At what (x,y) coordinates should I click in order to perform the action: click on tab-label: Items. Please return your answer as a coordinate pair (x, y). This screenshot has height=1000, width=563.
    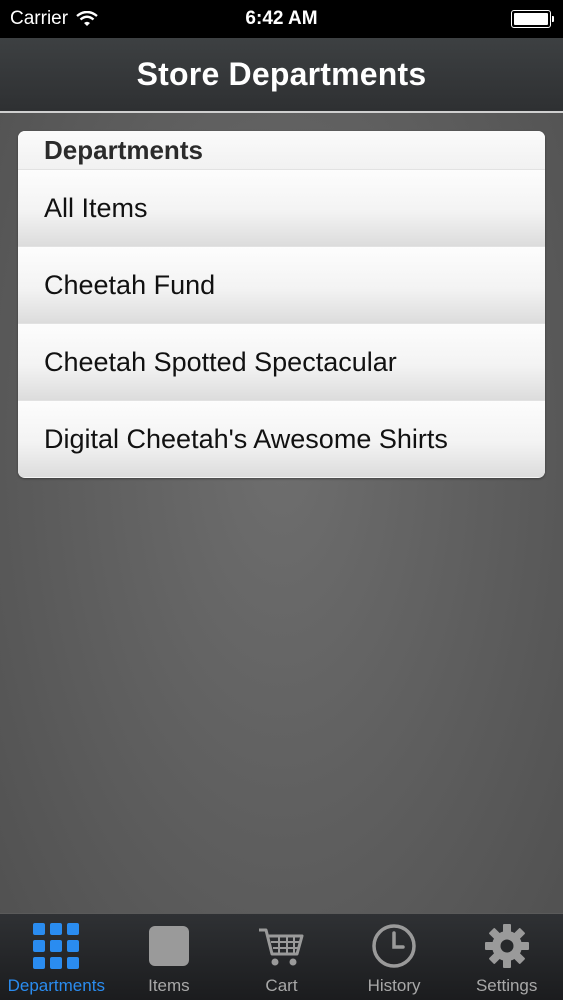
    Looking at the image, I should click on (169, 985).